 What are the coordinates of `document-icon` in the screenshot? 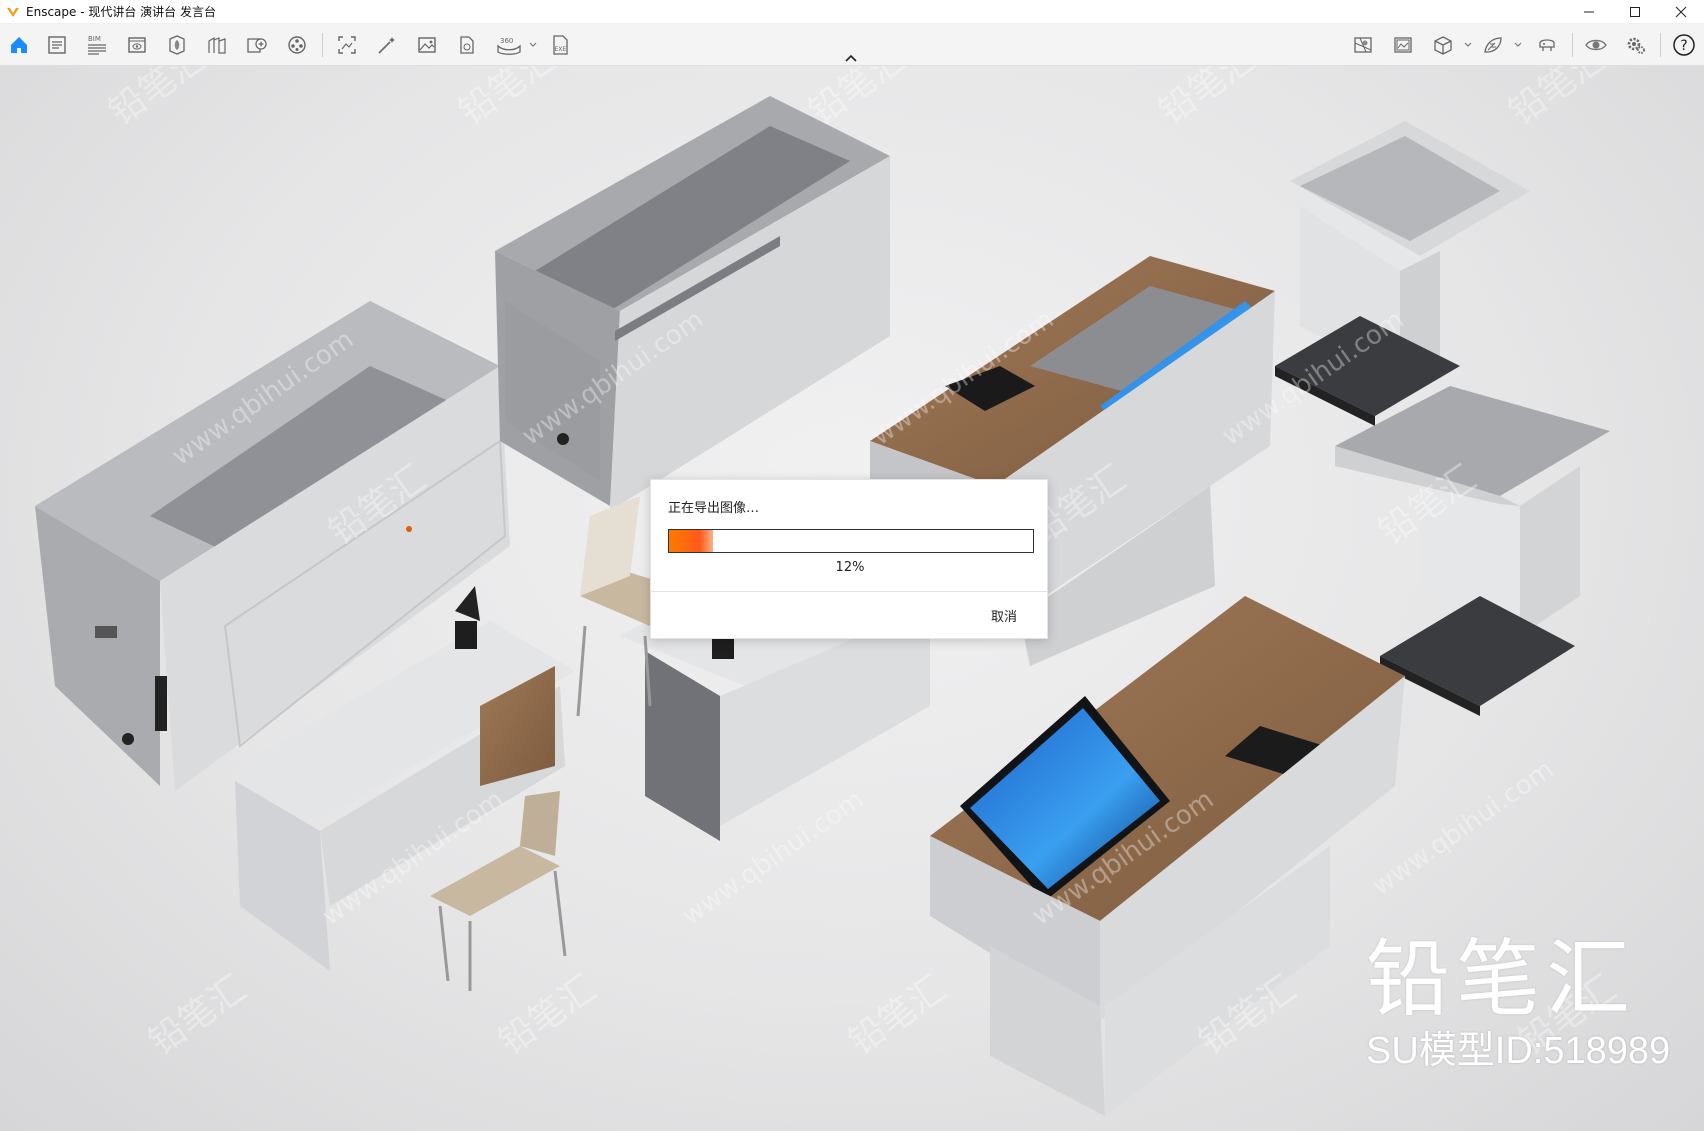 It's located at (57, 45).